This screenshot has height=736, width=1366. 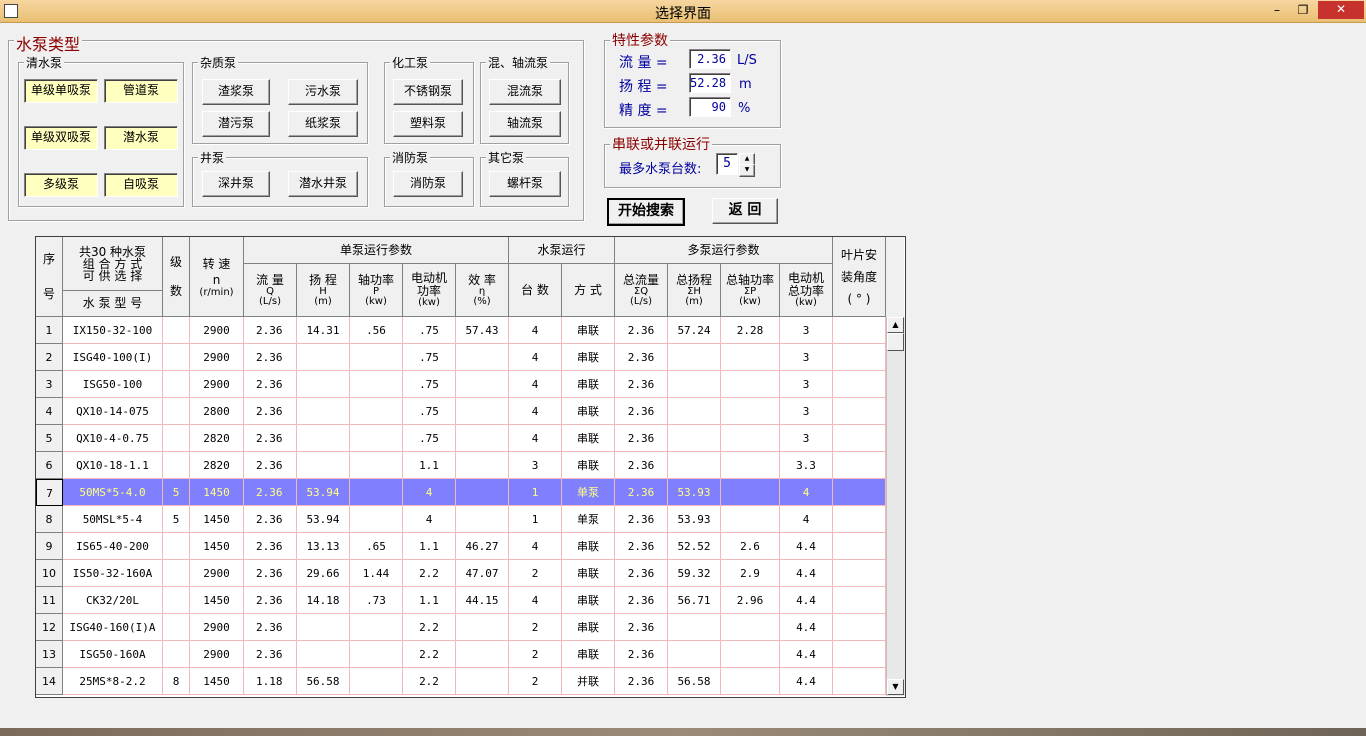 What do you see at coordinates (141, 138) in the screenshot?
I see `submersible-pump-button: 潜水泵` at bounding box center [141, 138].